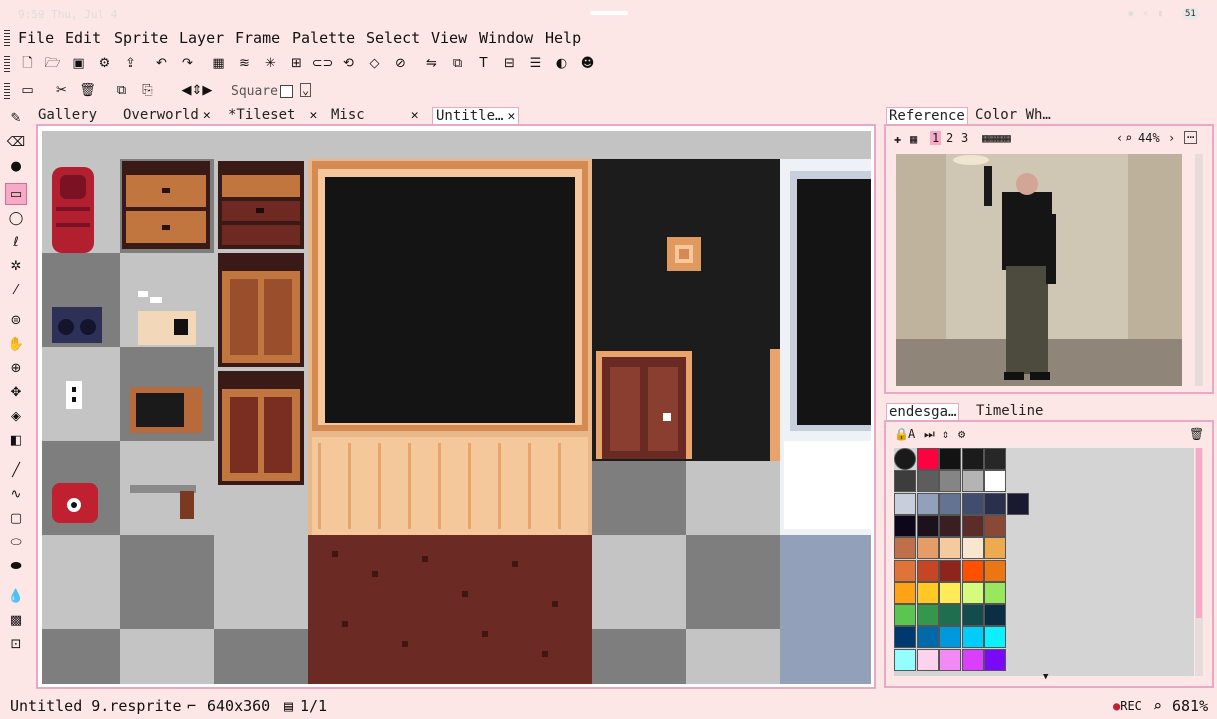 The image size is (1217, 719). I want to click on chevron-right-icon: ›, so click(1171, 138).